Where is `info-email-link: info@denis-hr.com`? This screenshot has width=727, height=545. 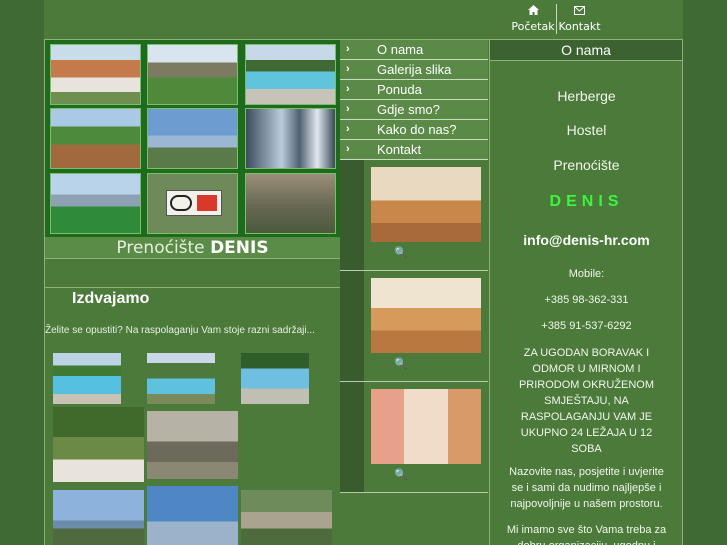
info-email-link: info@denis-hr.com is located at coordinates (586, 240).